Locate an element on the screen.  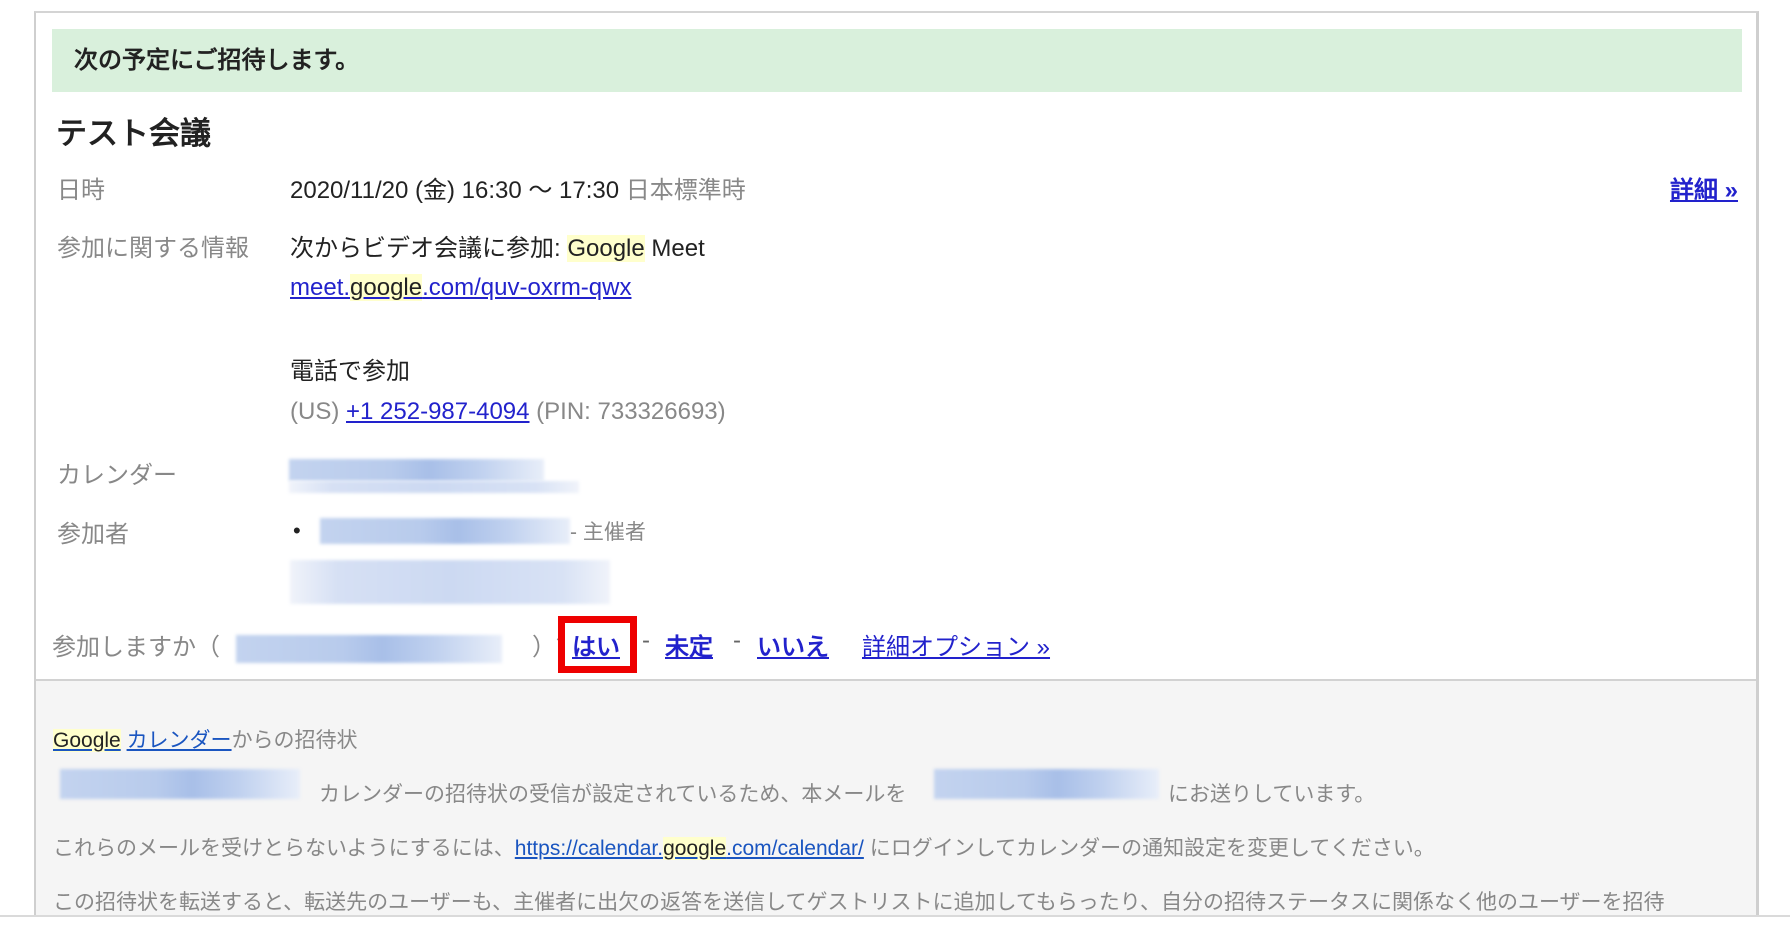
datetime-text: 2020/11/20 (金) 16:30 〜 17:30 is located at coordinates (455, 190).